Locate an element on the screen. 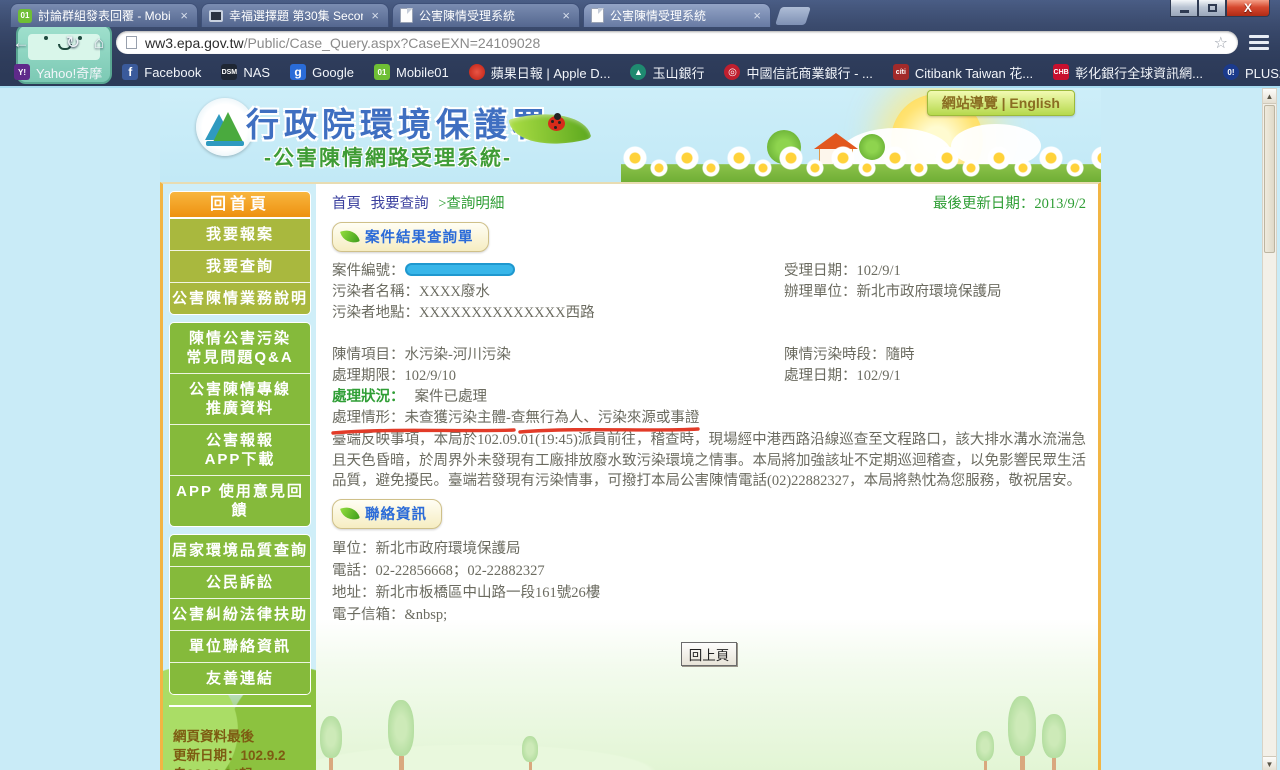  tab-epa-system-active: 公害陳情受理系統 × is located at coordinates (677, 15).